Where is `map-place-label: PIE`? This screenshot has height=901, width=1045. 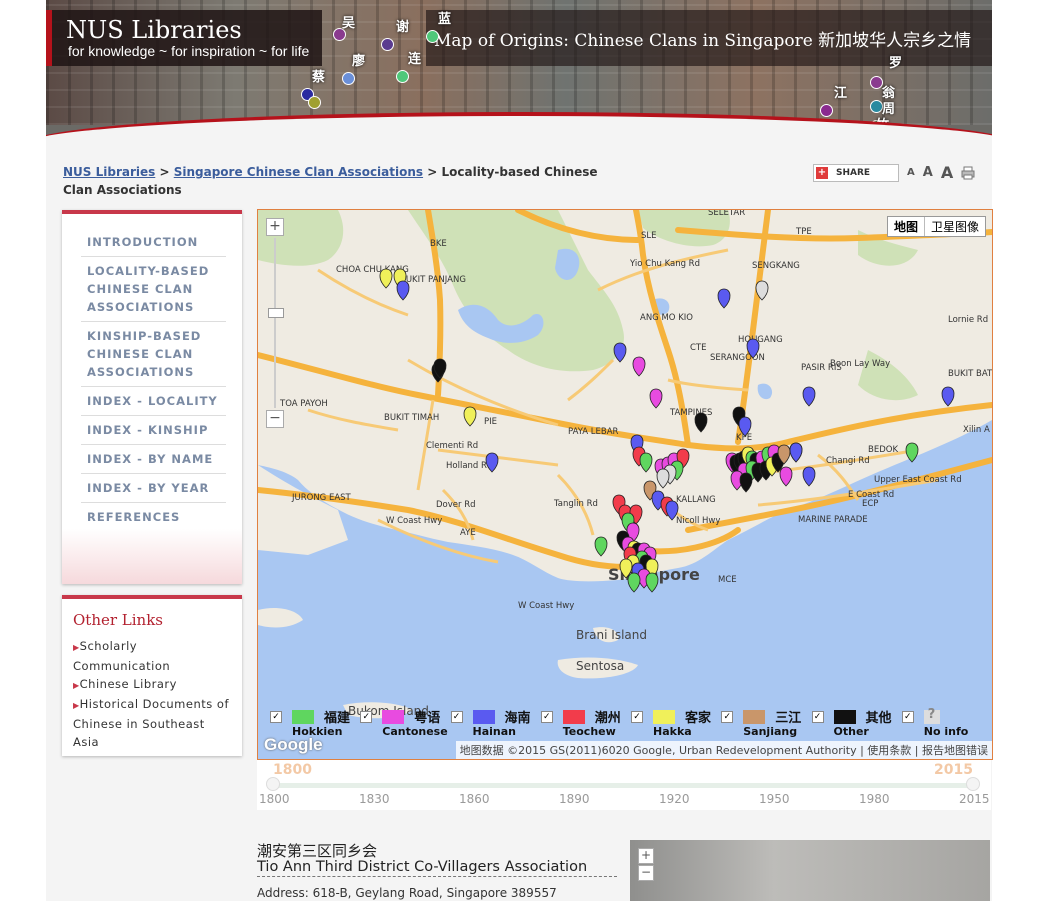
map-place-label: PIE is located at coordinates (490, 422).